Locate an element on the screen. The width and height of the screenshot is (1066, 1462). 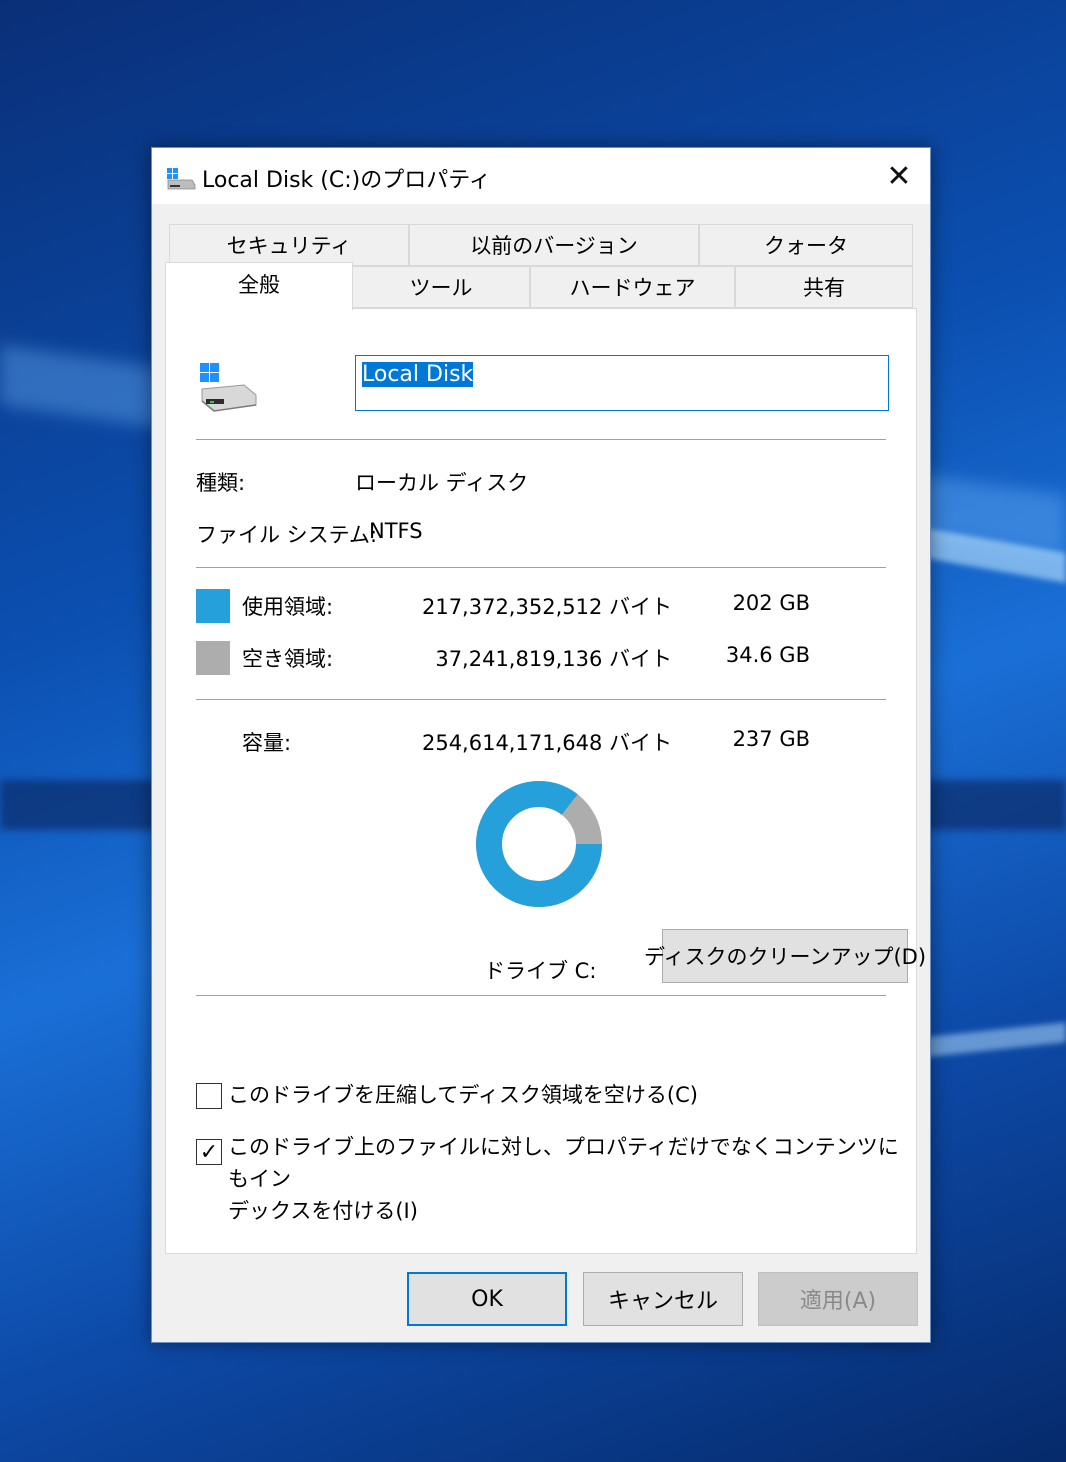
filesystem-value: NTFS is located at coordinates (396, 531).